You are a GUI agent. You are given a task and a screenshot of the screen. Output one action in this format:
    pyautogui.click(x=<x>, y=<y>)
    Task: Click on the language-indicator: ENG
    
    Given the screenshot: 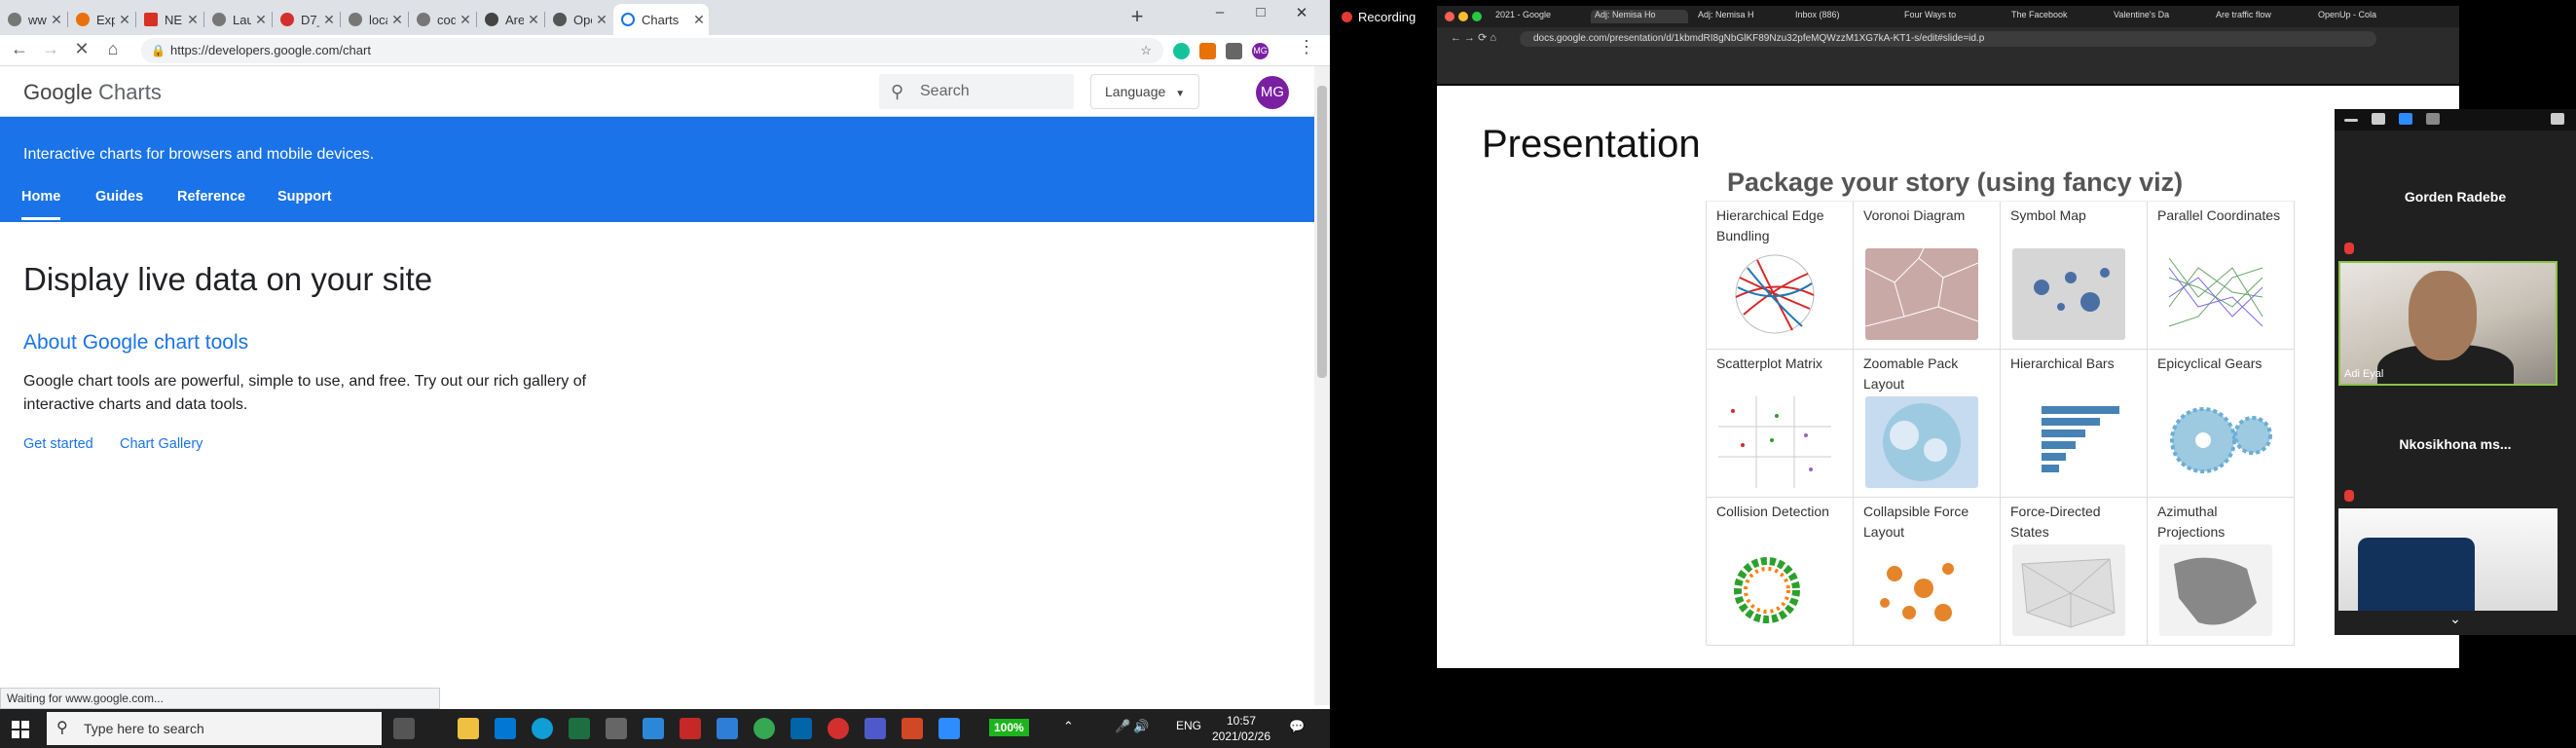 What is the action you would take?
    pyautogui.click(x=1188, y=726)
    